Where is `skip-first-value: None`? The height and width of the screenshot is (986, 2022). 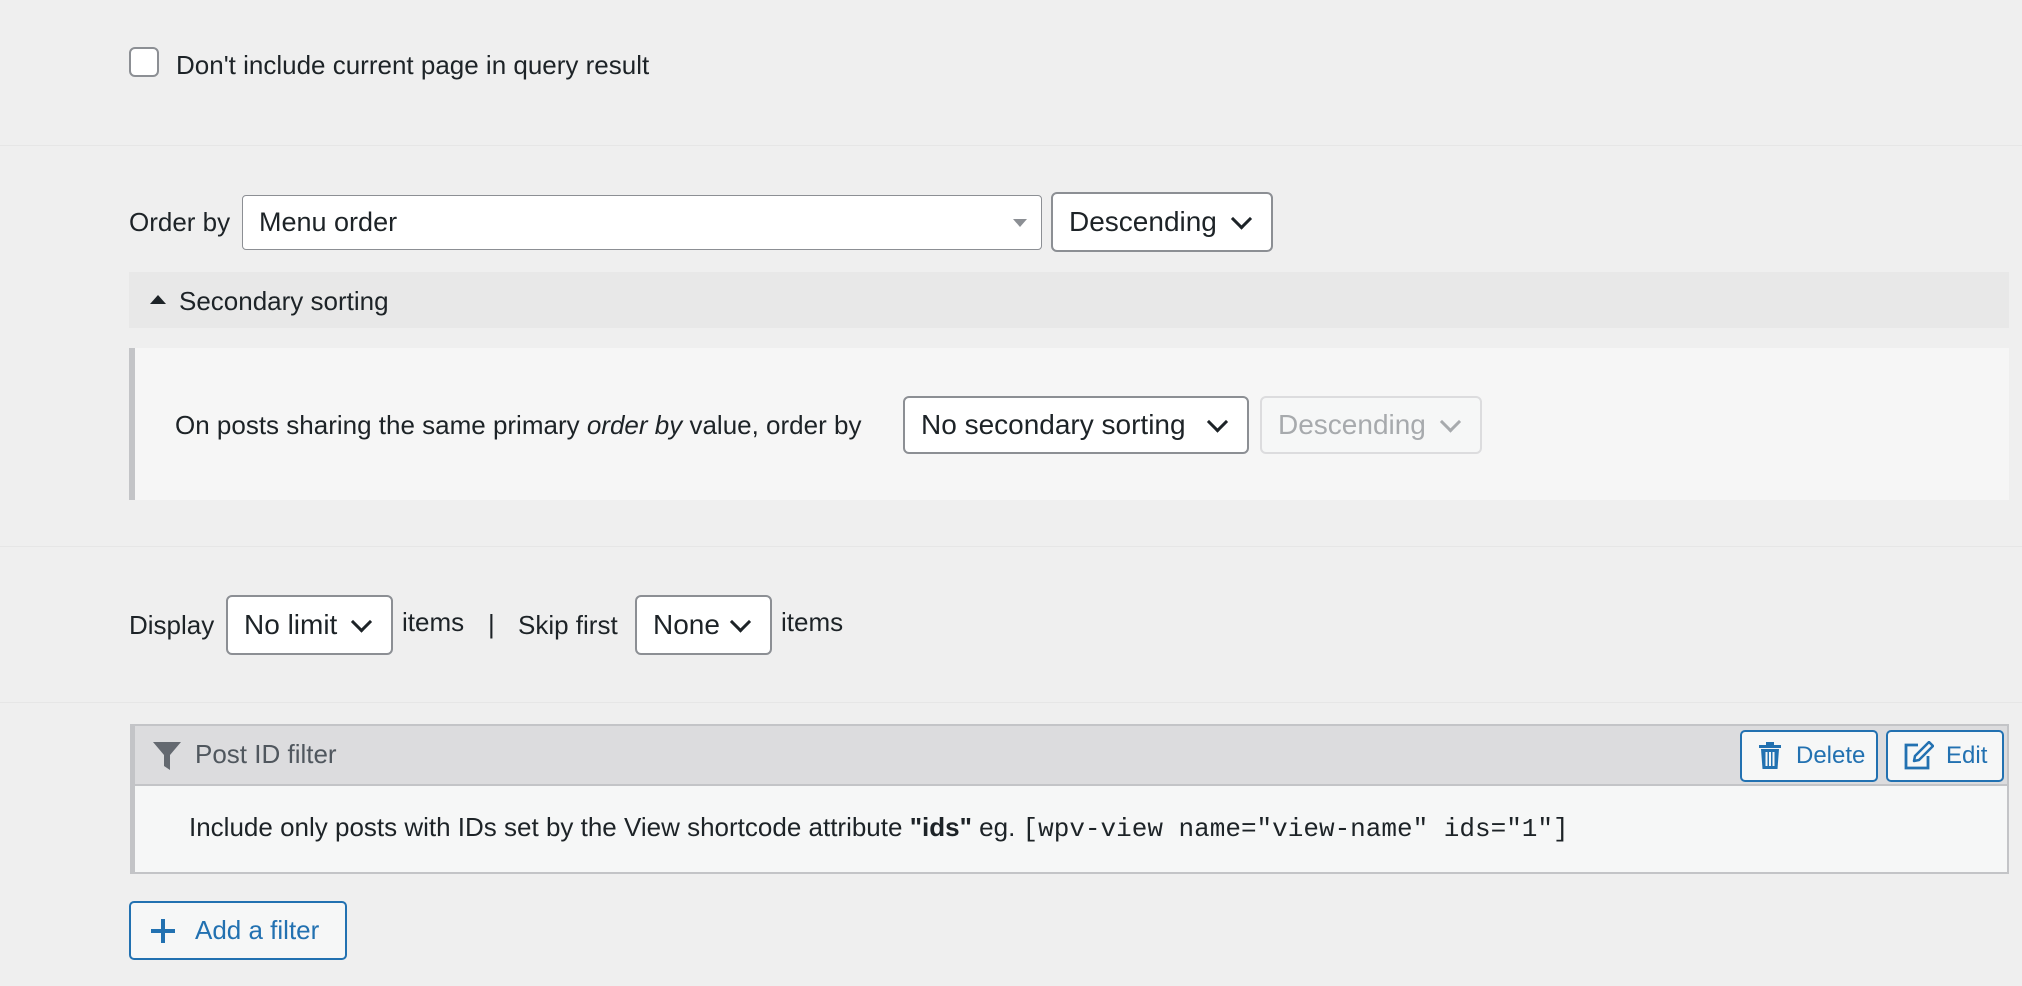
skip-first-value: None is located at coordinates (686, 624).